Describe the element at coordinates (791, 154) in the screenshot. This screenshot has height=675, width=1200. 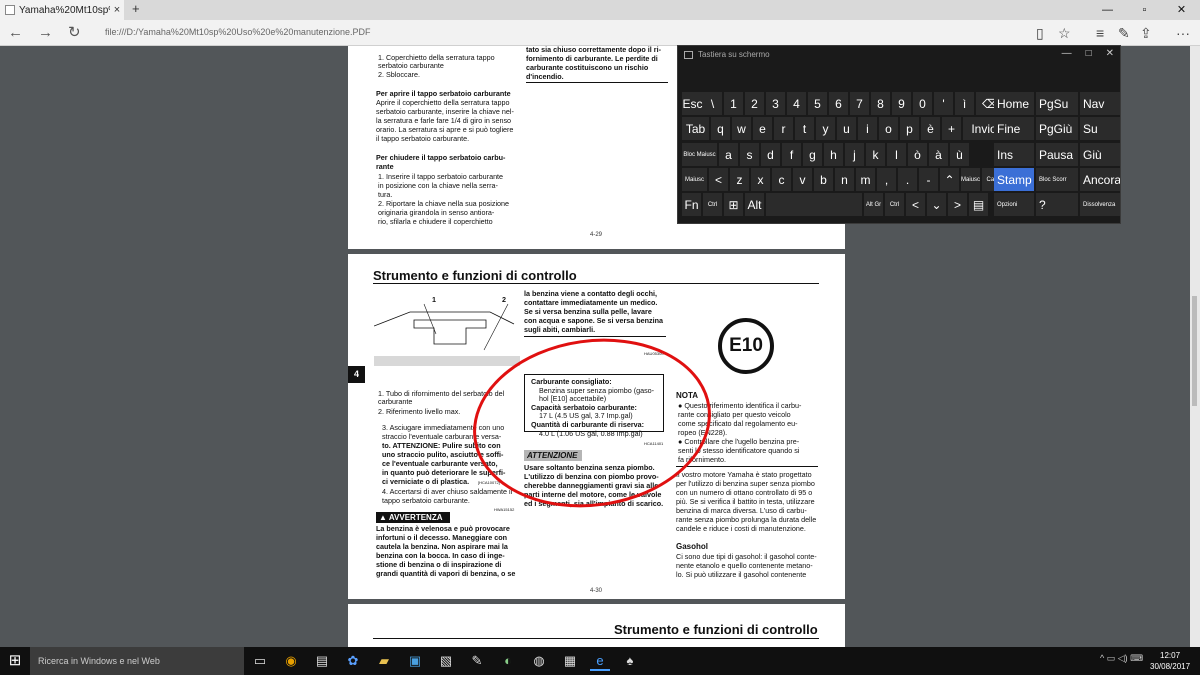
I see `key-2-4: f` at that location.